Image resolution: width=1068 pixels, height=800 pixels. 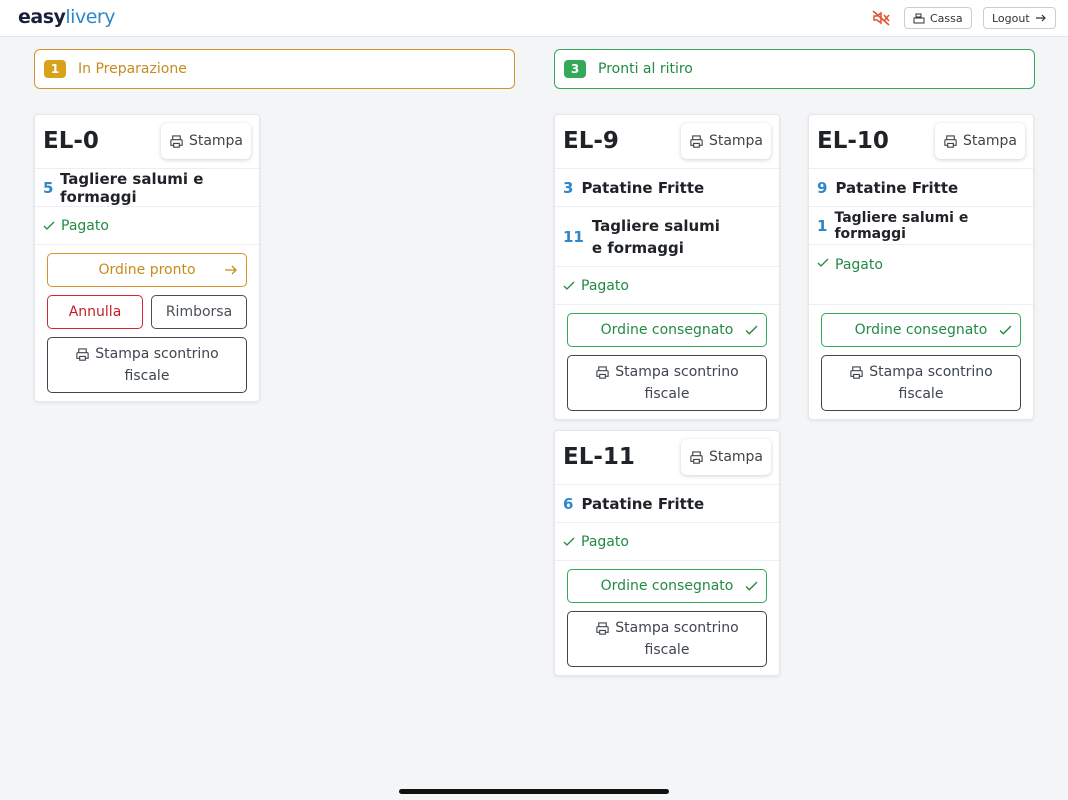 I want to click on order-code: EL-11, so click(x=599, y=457).